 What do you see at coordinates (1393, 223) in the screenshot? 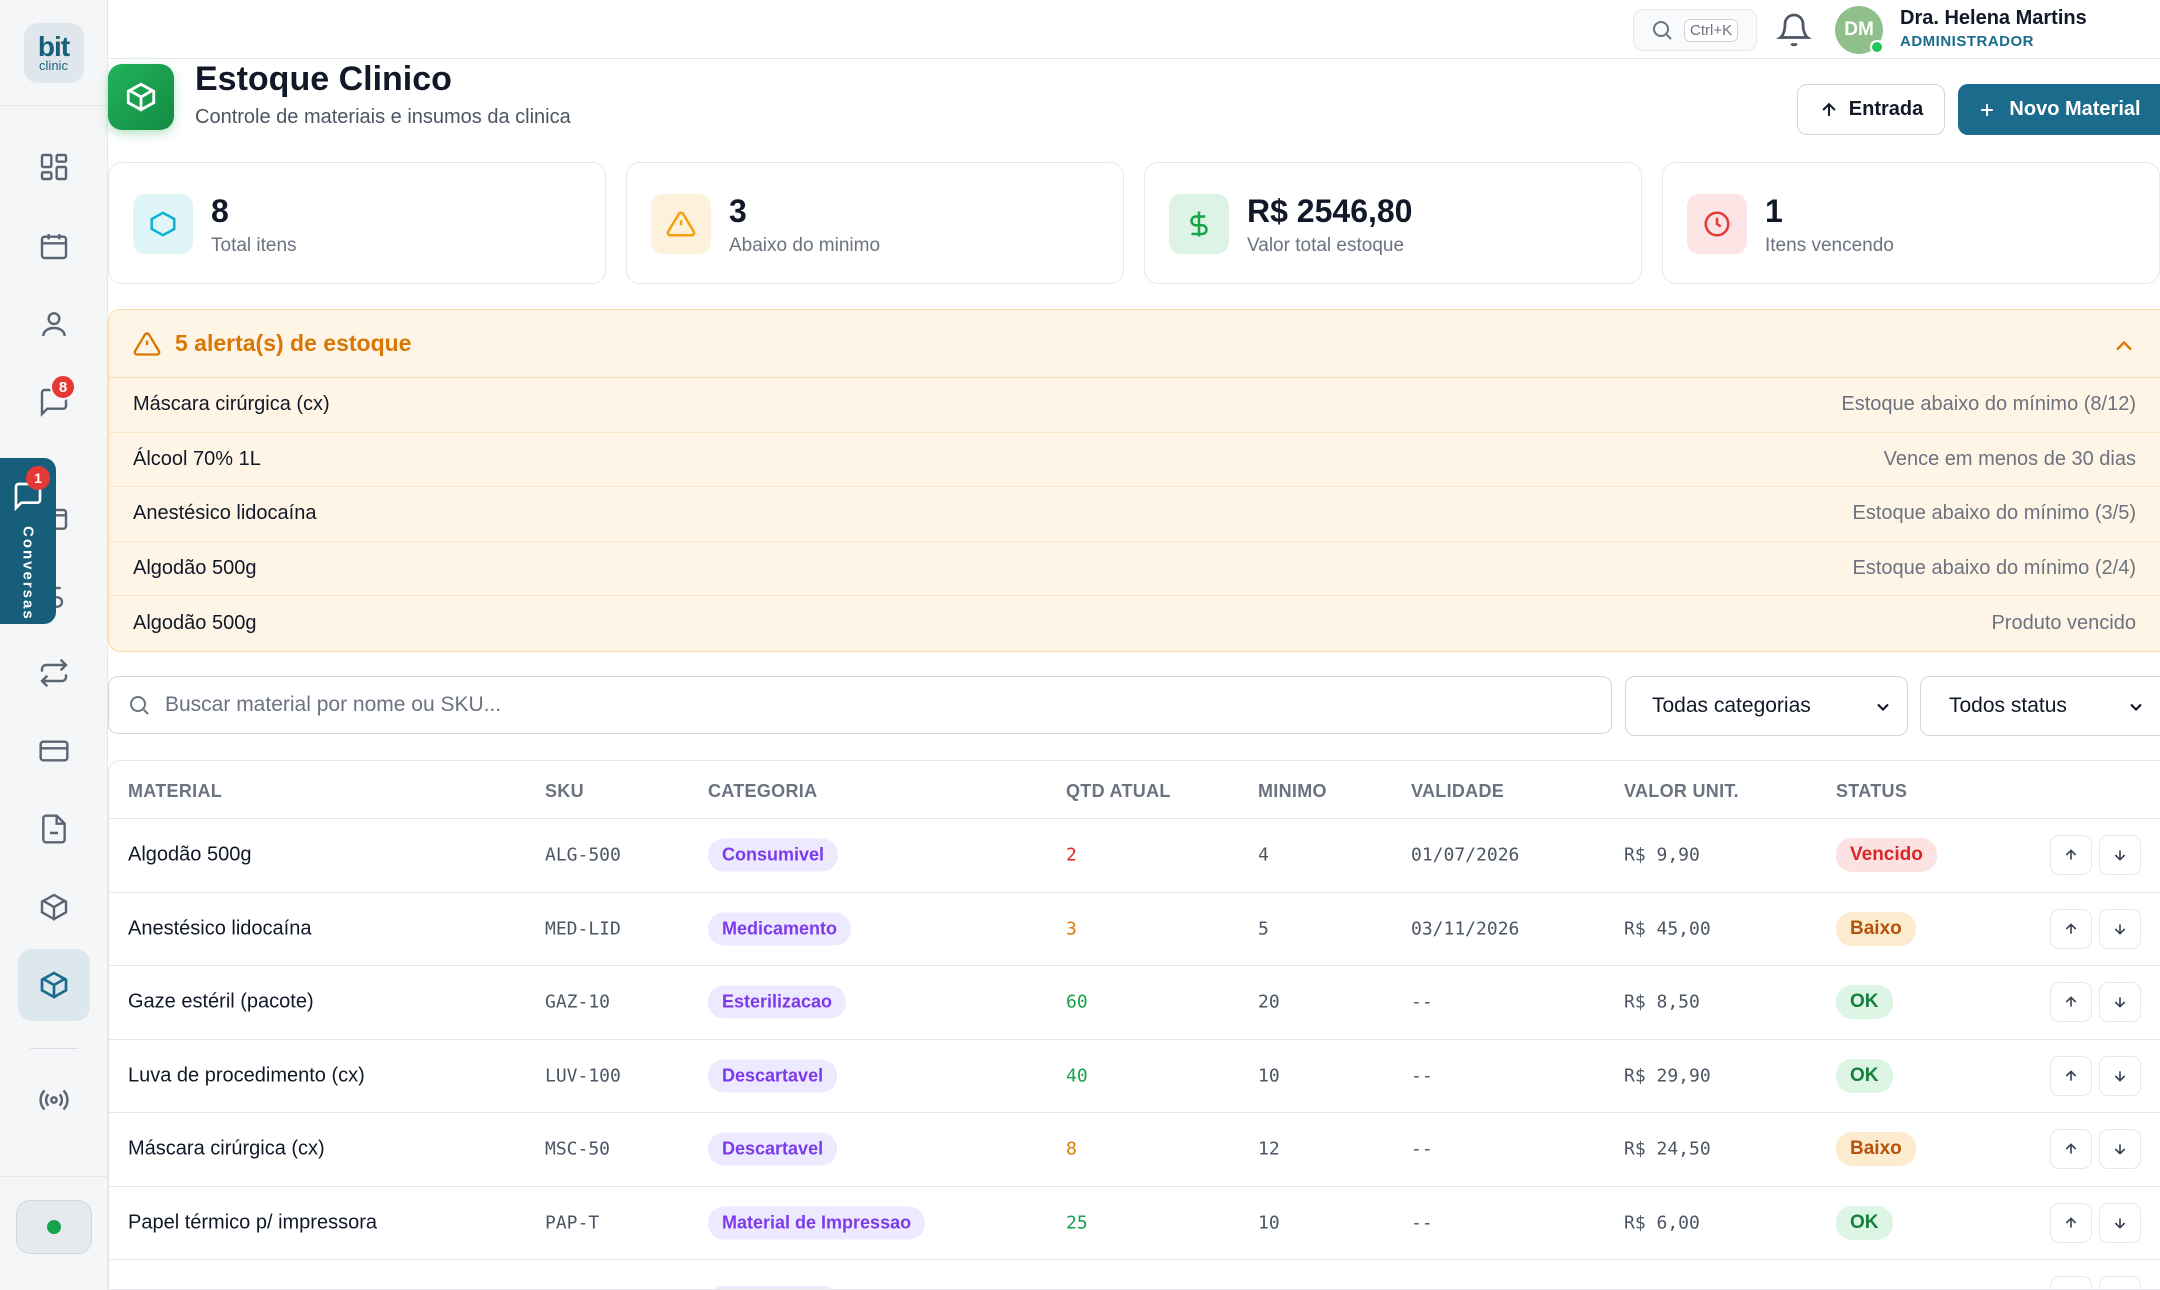
I see `stat-card-value: R$ 2546,80 Valor total estoque` at bounding box center [1393, 223].